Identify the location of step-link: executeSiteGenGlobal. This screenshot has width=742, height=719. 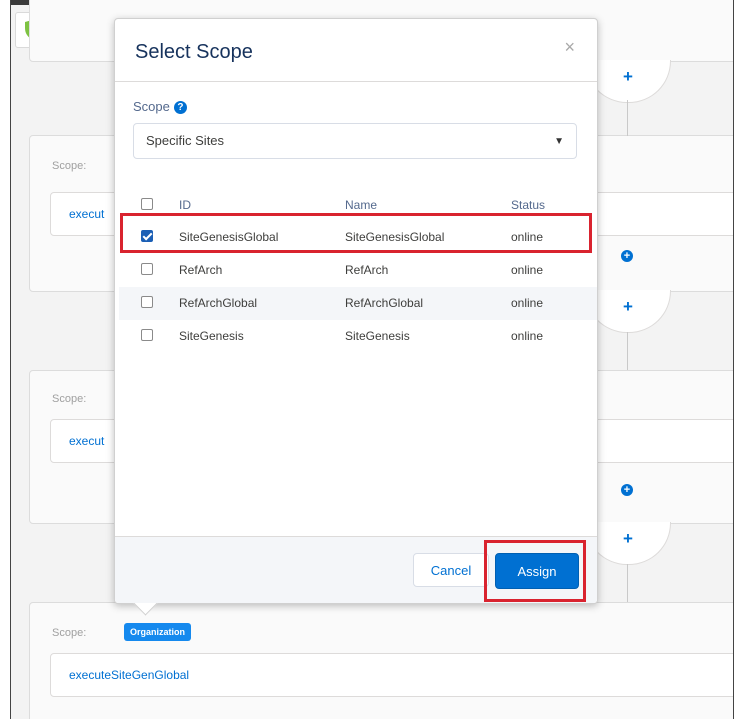
(129, 675).